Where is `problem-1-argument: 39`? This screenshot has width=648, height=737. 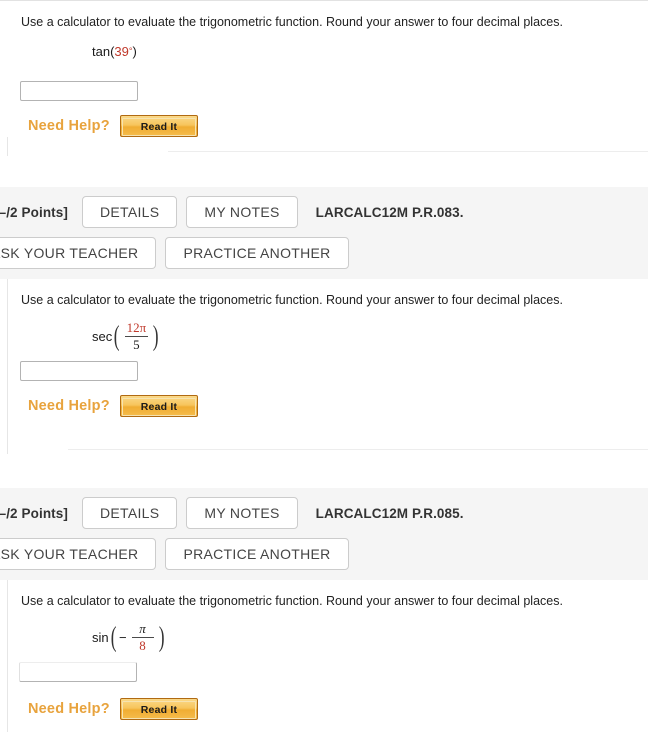 problem-1-argument: 39 is located at coordinates (121, 51).